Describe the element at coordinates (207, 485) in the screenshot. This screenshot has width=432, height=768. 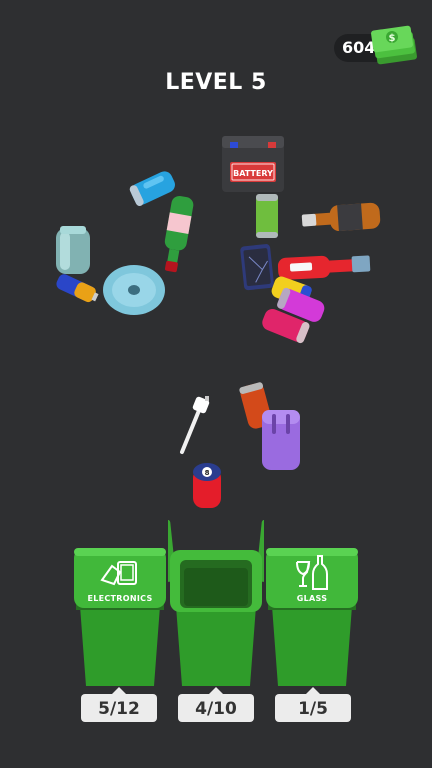
I see `red-cup-item: 8` at that location.